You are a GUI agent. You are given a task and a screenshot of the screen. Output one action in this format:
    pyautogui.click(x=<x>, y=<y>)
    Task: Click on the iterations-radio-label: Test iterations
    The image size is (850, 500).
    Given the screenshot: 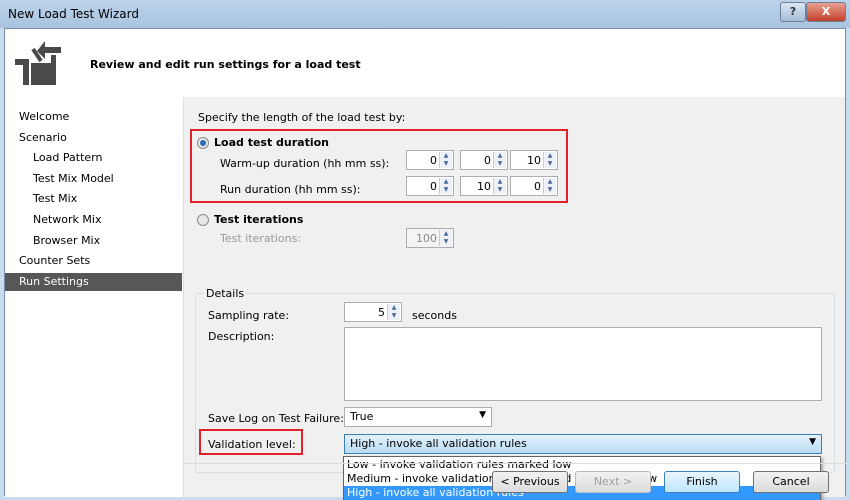 What is the action you would take?
    pyautogui.click(x=258, y=219)
    